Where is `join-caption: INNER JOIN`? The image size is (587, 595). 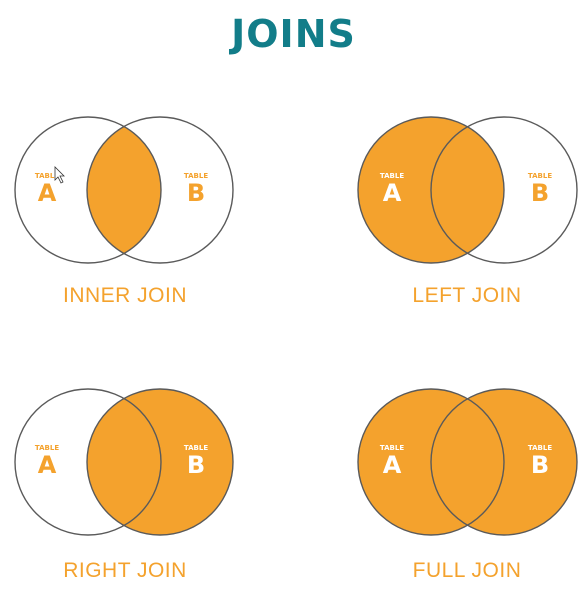
join-caption: INNER JOIN is located at coordinates (125, 295).